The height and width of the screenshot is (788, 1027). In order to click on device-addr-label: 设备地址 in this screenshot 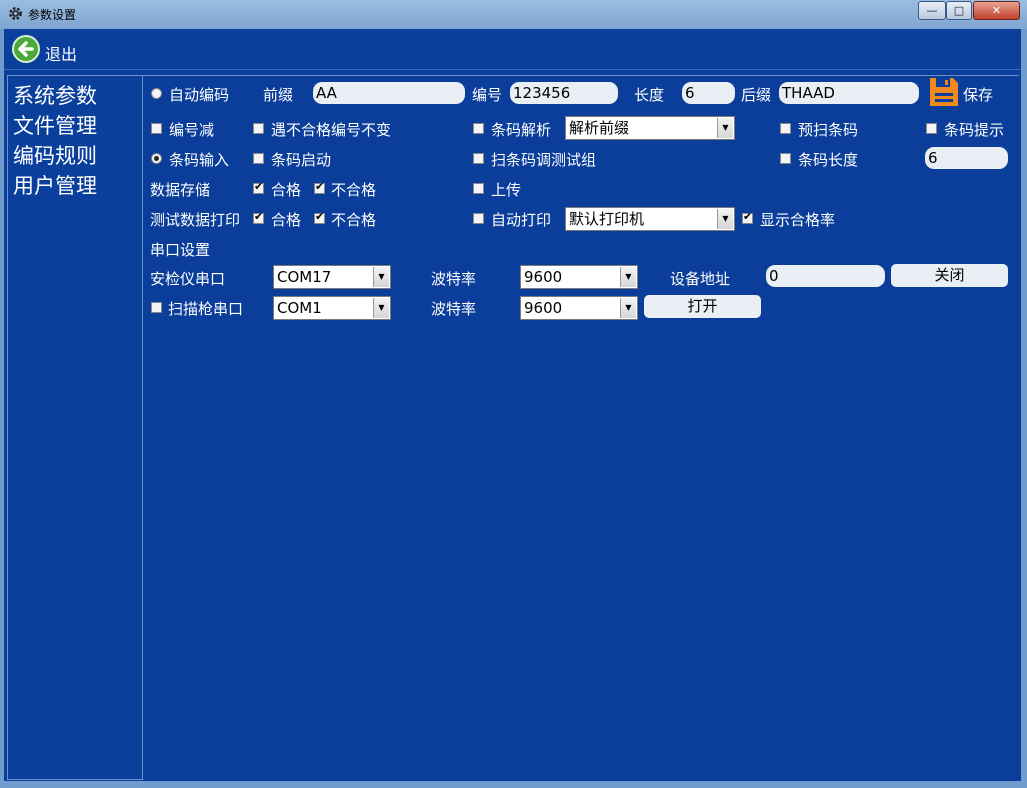, I will do `click(700, 279)`.